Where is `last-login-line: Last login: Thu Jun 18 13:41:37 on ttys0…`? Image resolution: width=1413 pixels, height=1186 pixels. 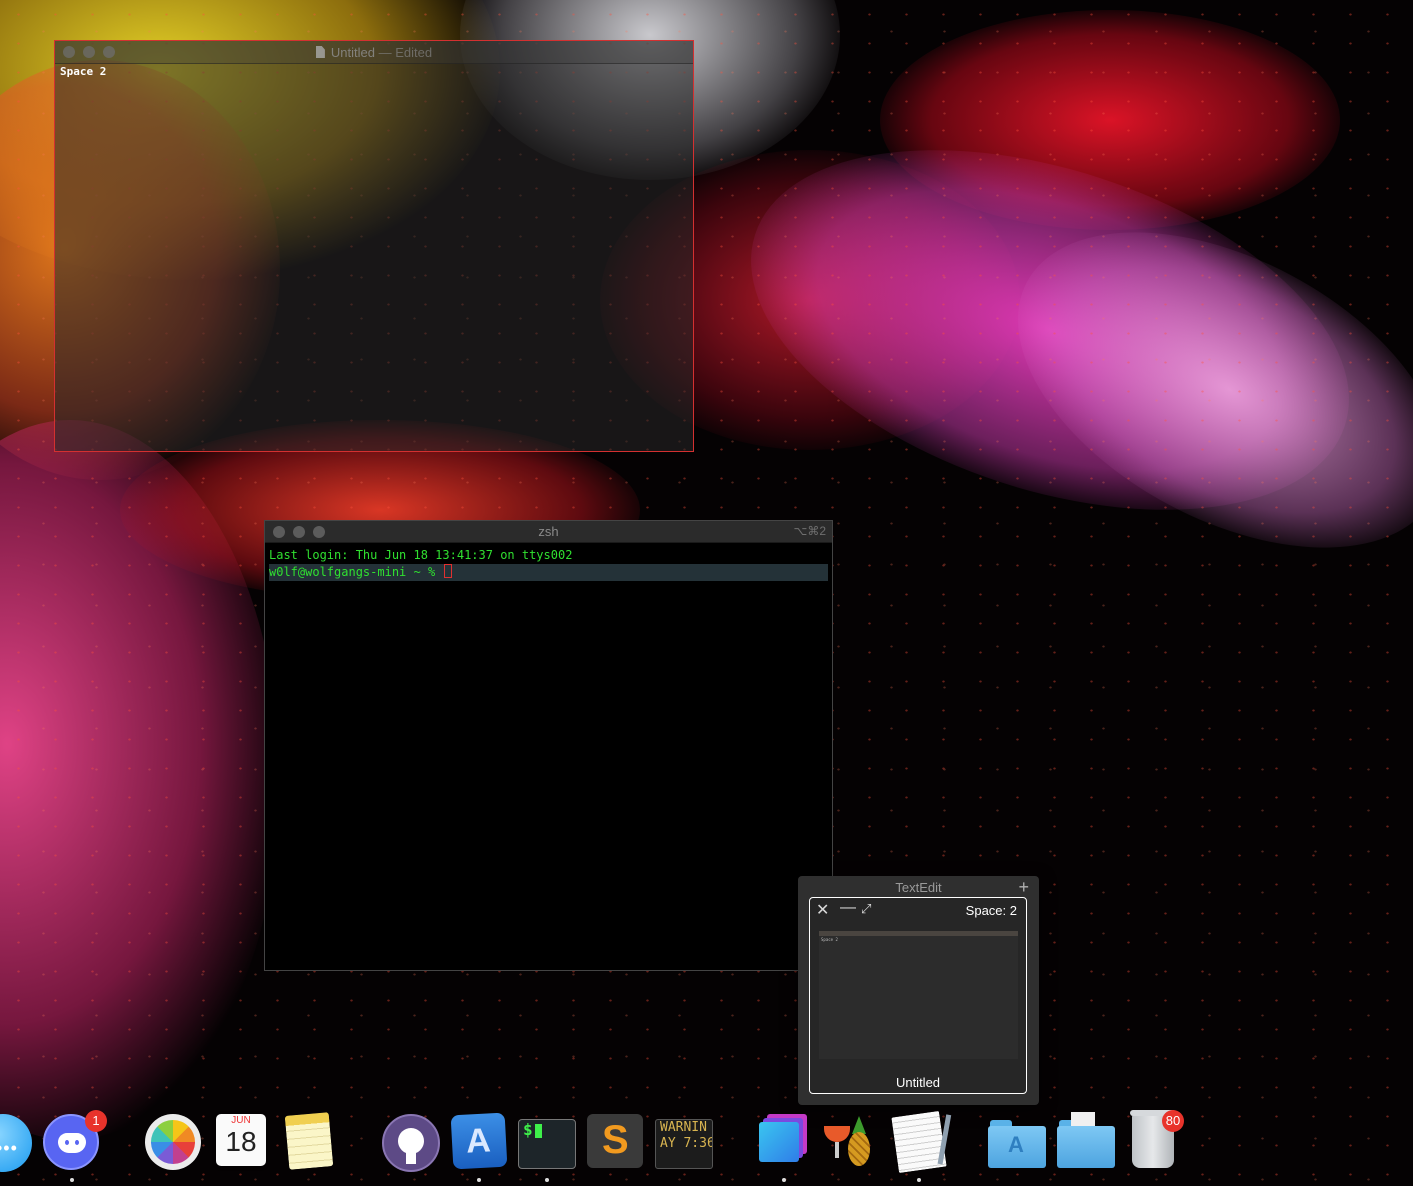 last-login-line: Last login: Thu Jun 18 13:41:37 on ttys0… is located at coordinates (421, 555).